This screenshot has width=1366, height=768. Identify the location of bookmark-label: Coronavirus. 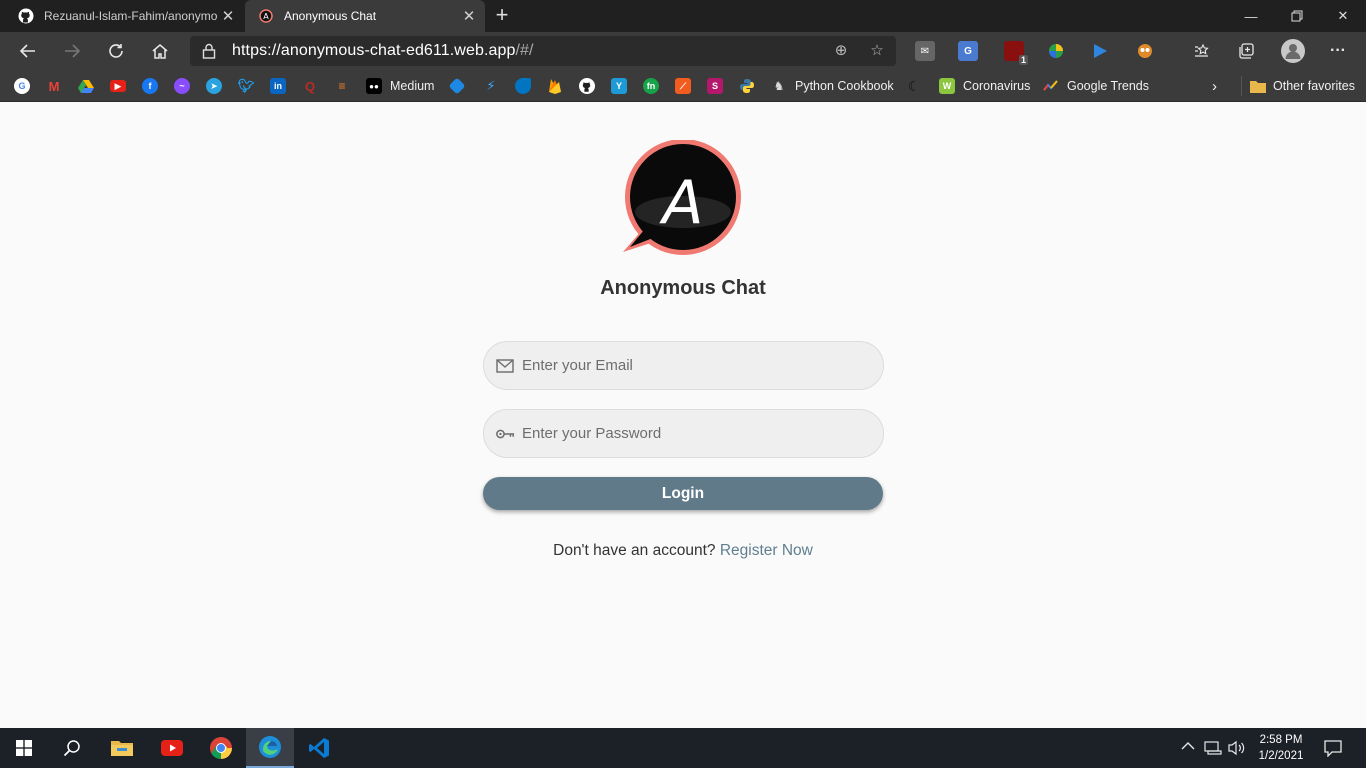
(997, 86).